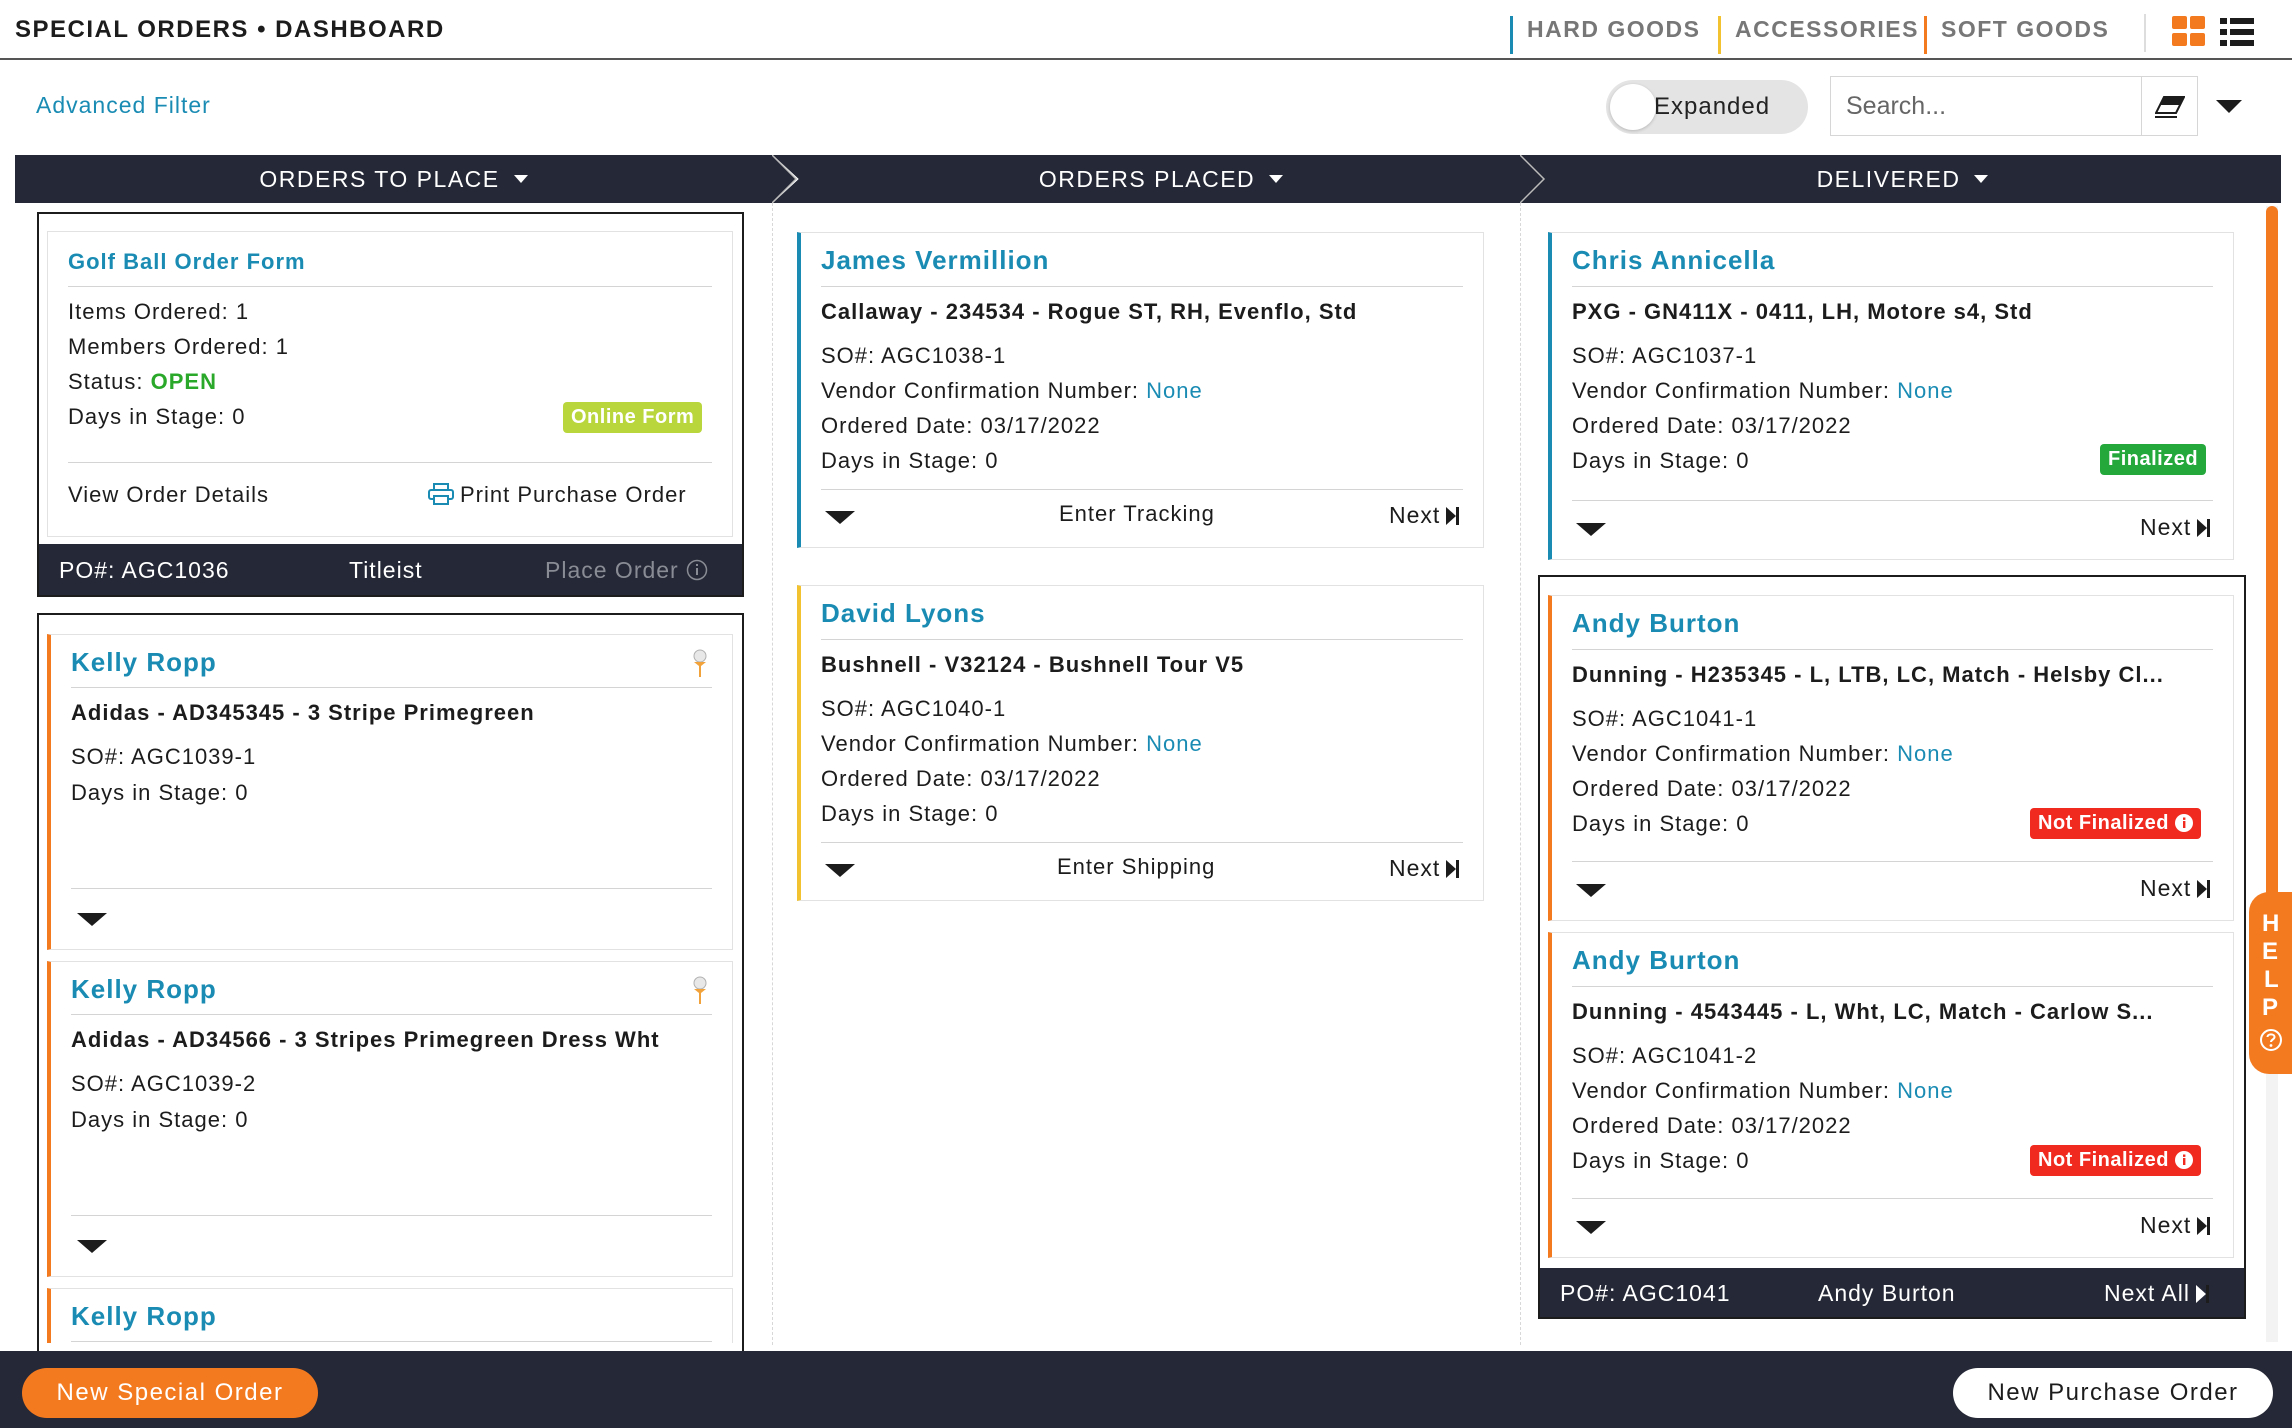 This screenshot has height=1428, width=2292. I want to click on golf-tee-icon, so click(700, 663).